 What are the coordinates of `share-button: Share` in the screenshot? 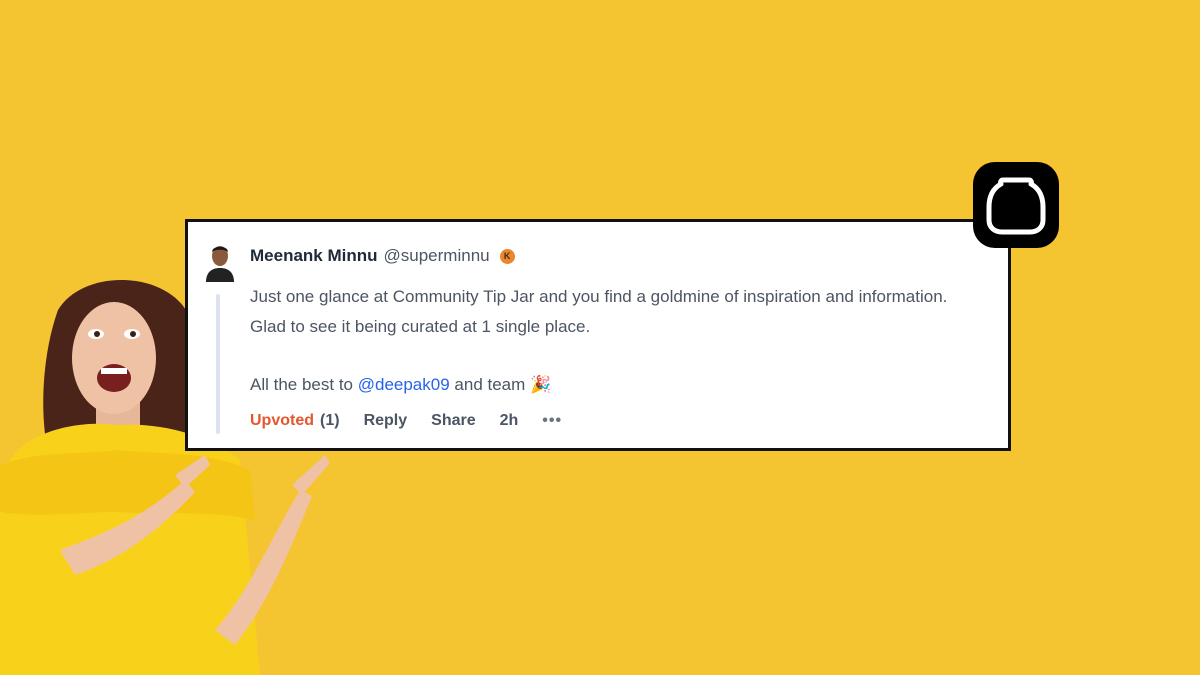 It's located at (453, 421).